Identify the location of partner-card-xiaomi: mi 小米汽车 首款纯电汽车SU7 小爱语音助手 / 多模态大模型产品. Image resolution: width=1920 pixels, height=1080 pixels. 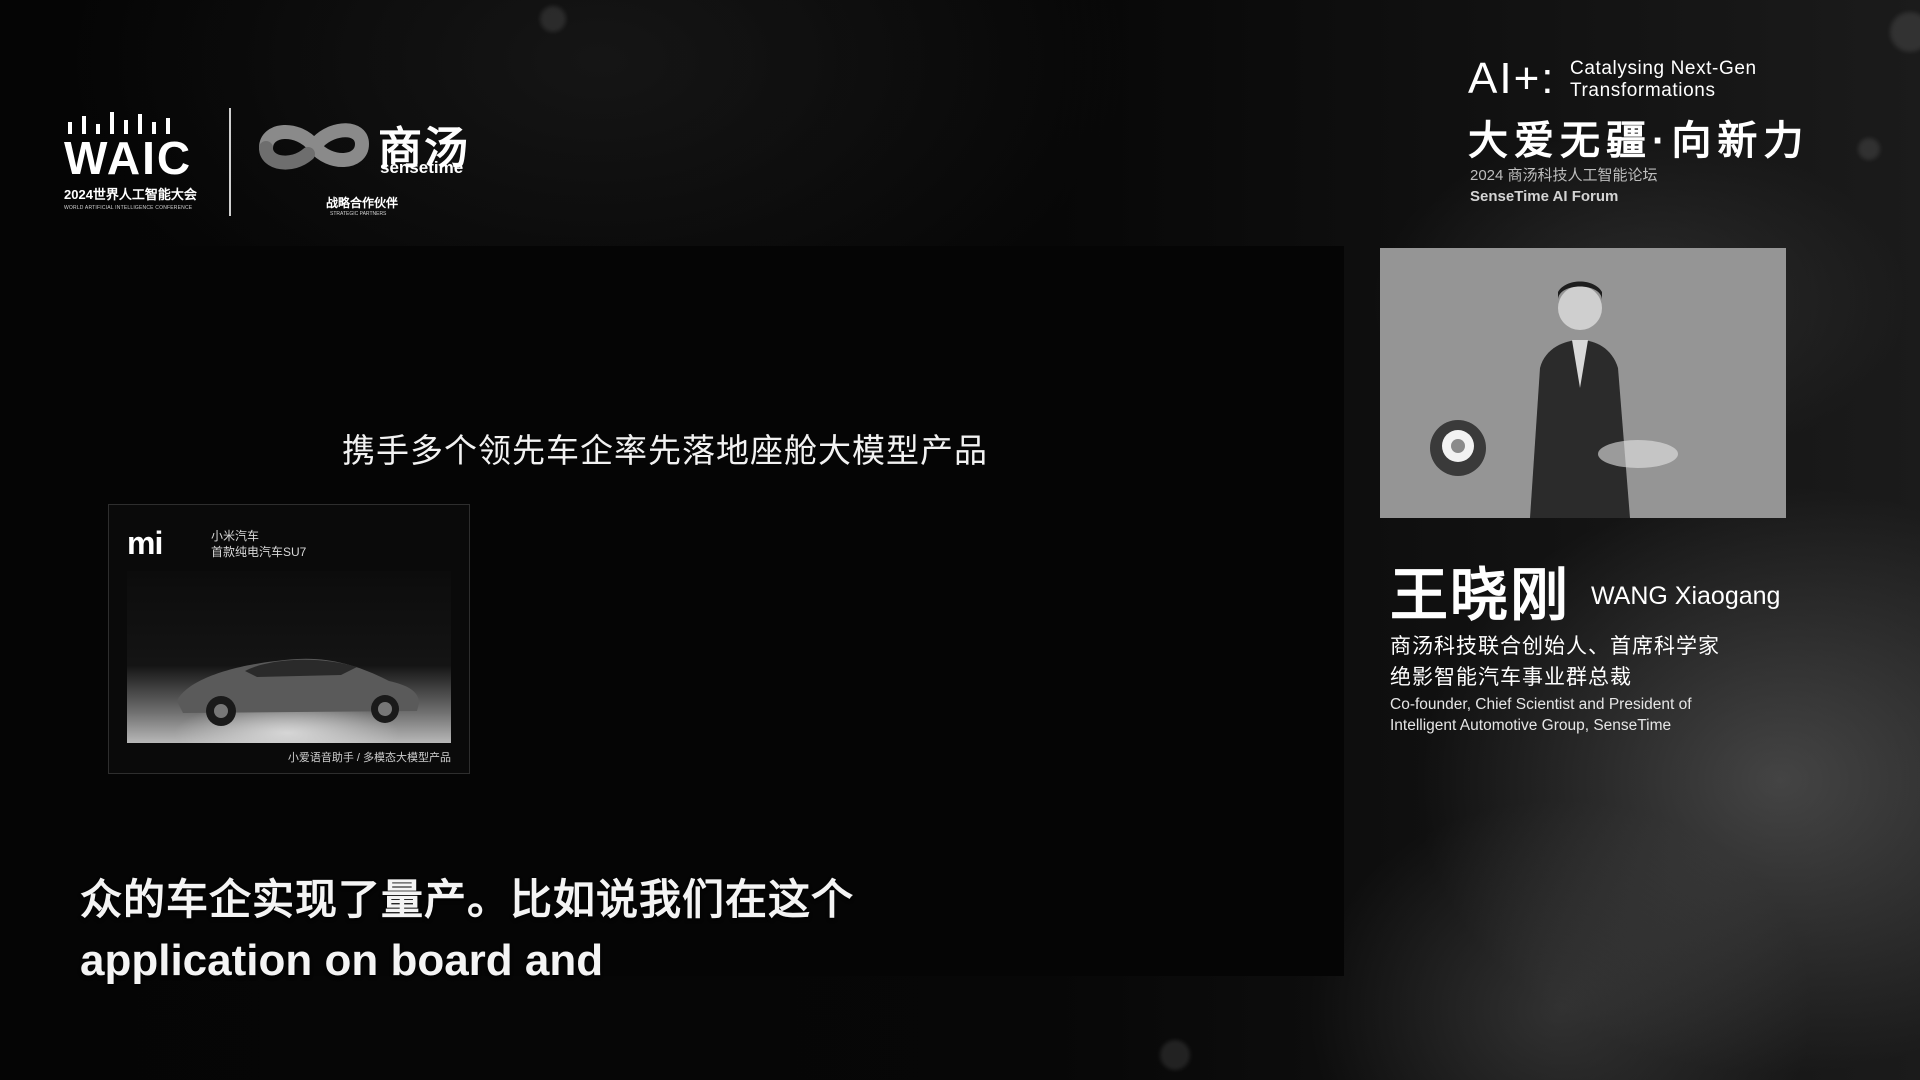
(289, 639).